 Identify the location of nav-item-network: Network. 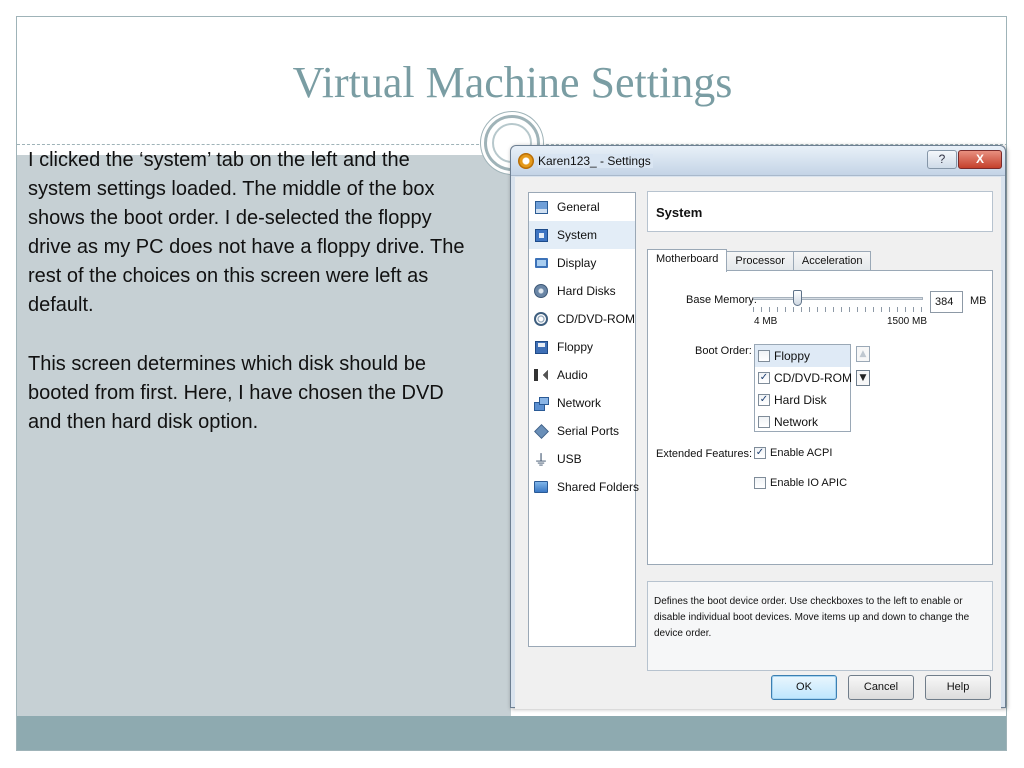
(582, 403).